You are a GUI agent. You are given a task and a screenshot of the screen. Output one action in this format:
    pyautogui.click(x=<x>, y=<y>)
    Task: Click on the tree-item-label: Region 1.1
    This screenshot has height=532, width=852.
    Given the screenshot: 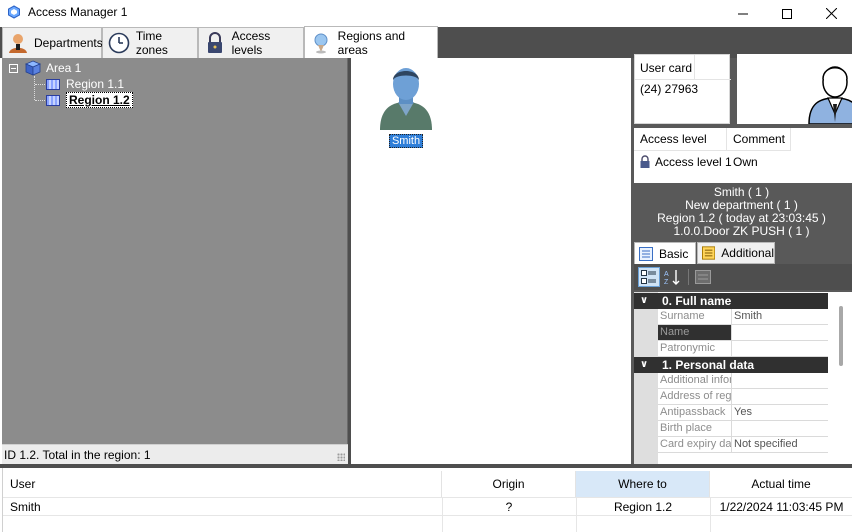 What is the action you would take?
    pyautogui.click(x=95, y=84)
    